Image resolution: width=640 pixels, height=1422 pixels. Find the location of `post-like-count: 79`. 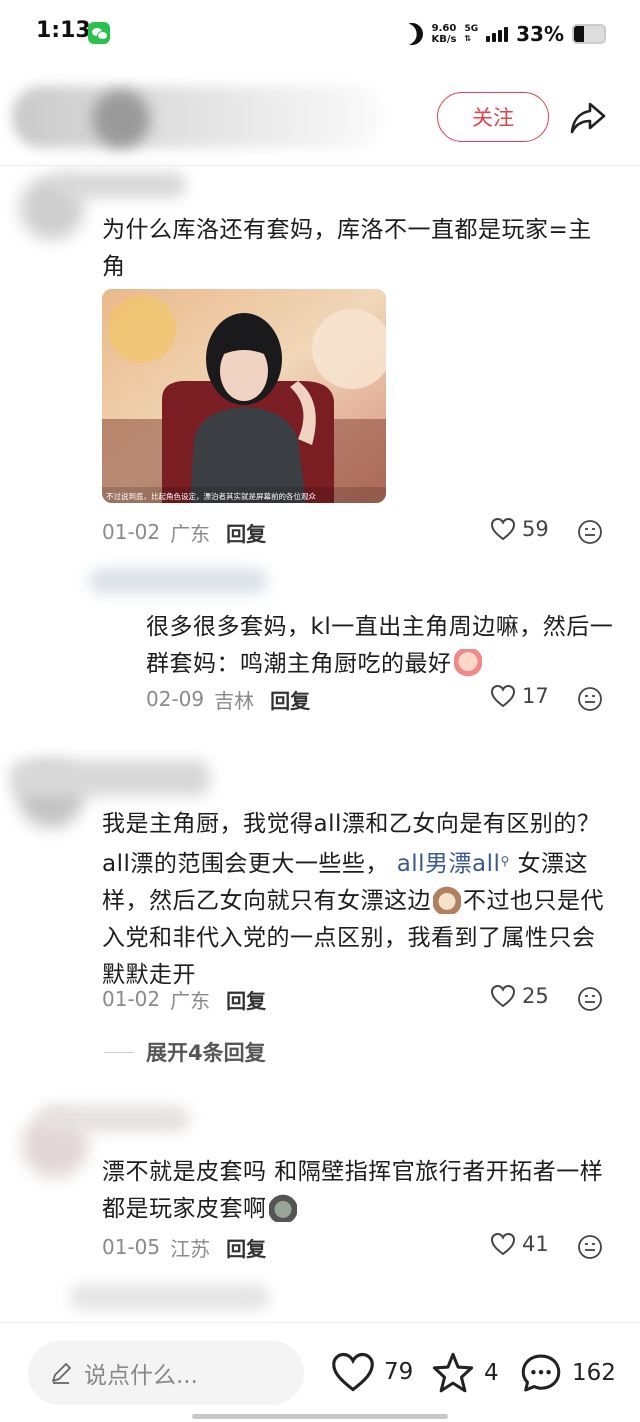

post-like-count: 79 is located at coordinates (399, 1372).